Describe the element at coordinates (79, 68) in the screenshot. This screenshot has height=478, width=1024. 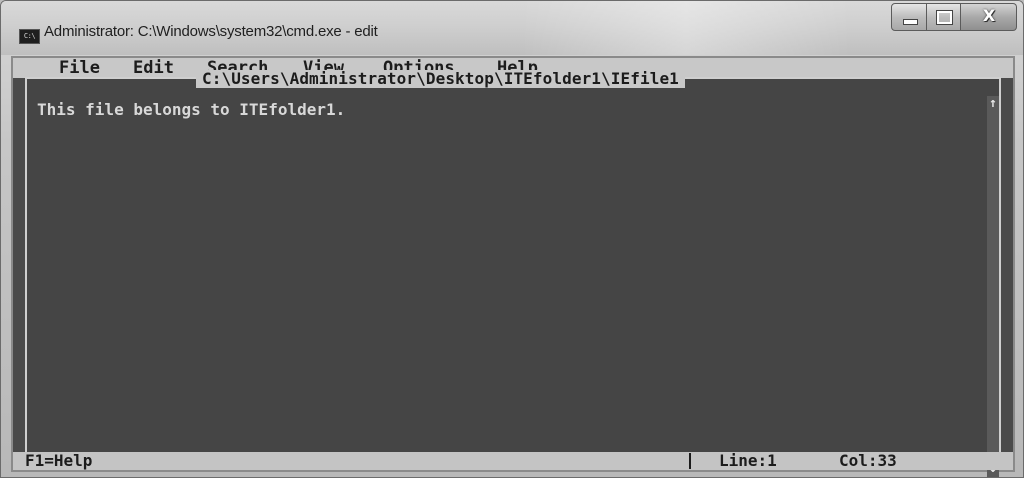
I see `menu-file: File` at that location.